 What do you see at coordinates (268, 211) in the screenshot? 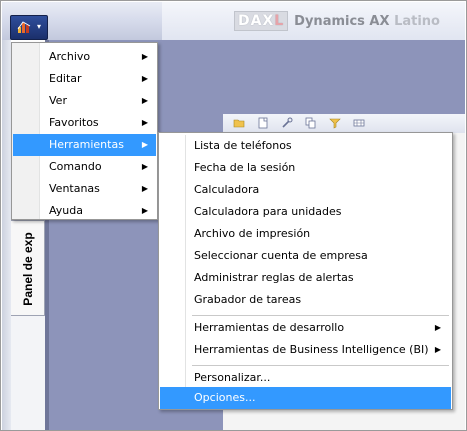
I see `submenu-item-label: Calculadora para unidades` at bounding box center [268, 211].